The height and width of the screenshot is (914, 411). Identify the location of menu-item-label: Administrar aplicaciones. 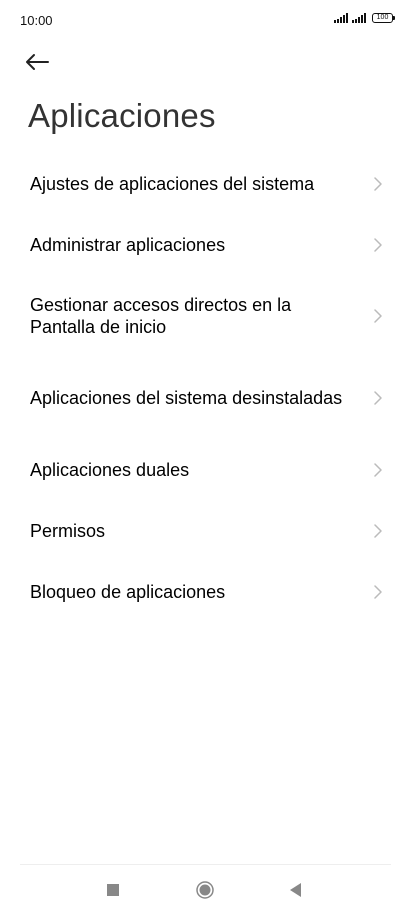
(128, 244).